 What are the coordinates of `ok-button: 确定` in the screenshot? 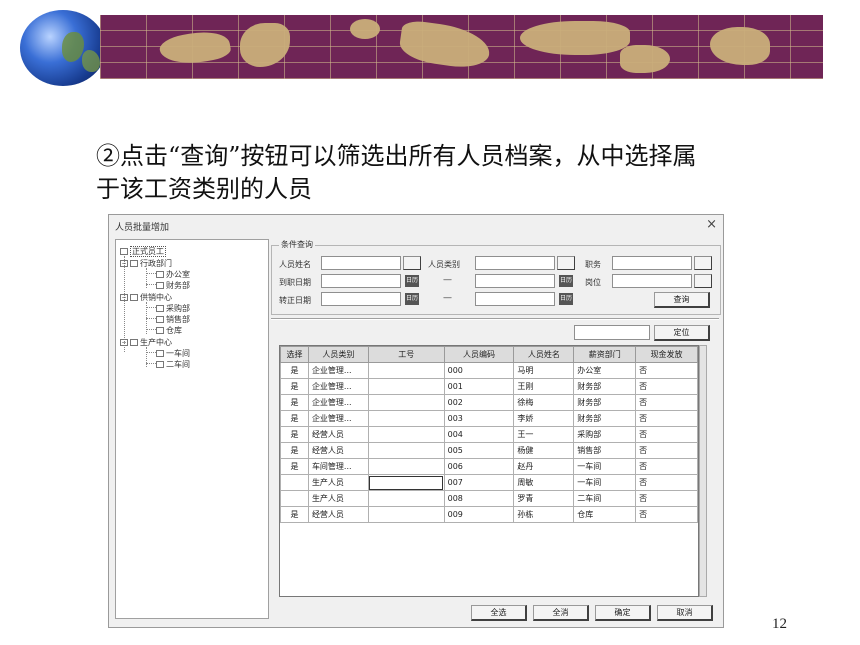 It's located at (623, 613).